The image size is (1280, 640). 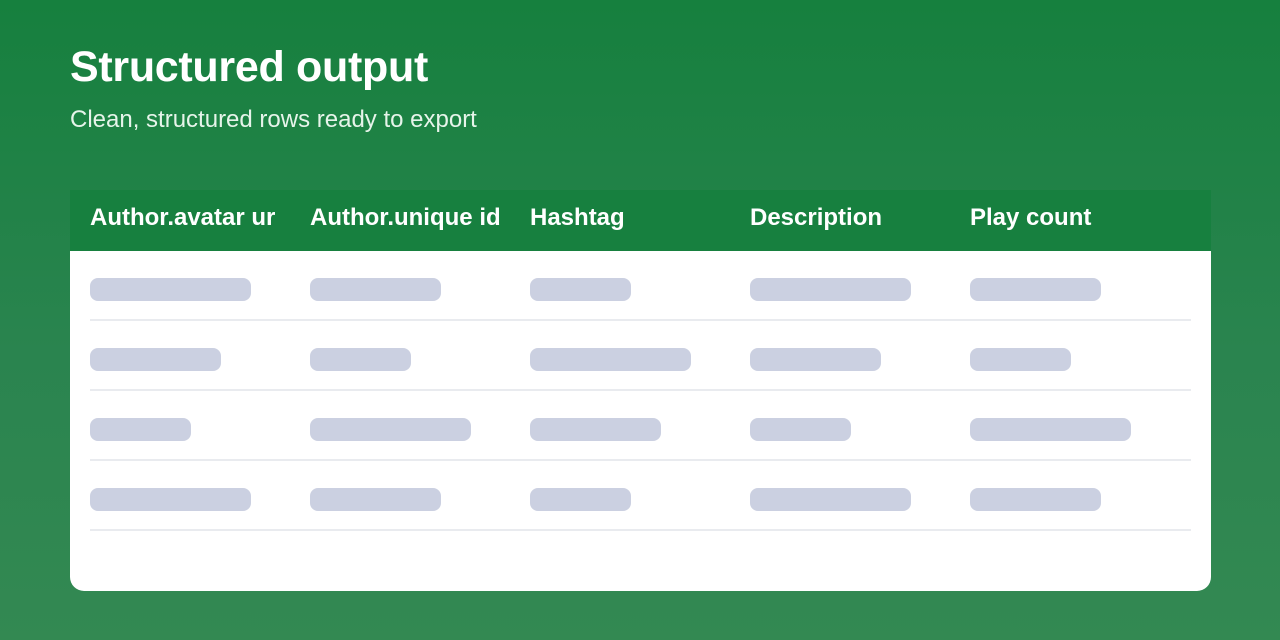 What do you see at coordinates (856, 220) in the screenshot?
I see `column-header-description: Description` at bounding box center [856, 220].